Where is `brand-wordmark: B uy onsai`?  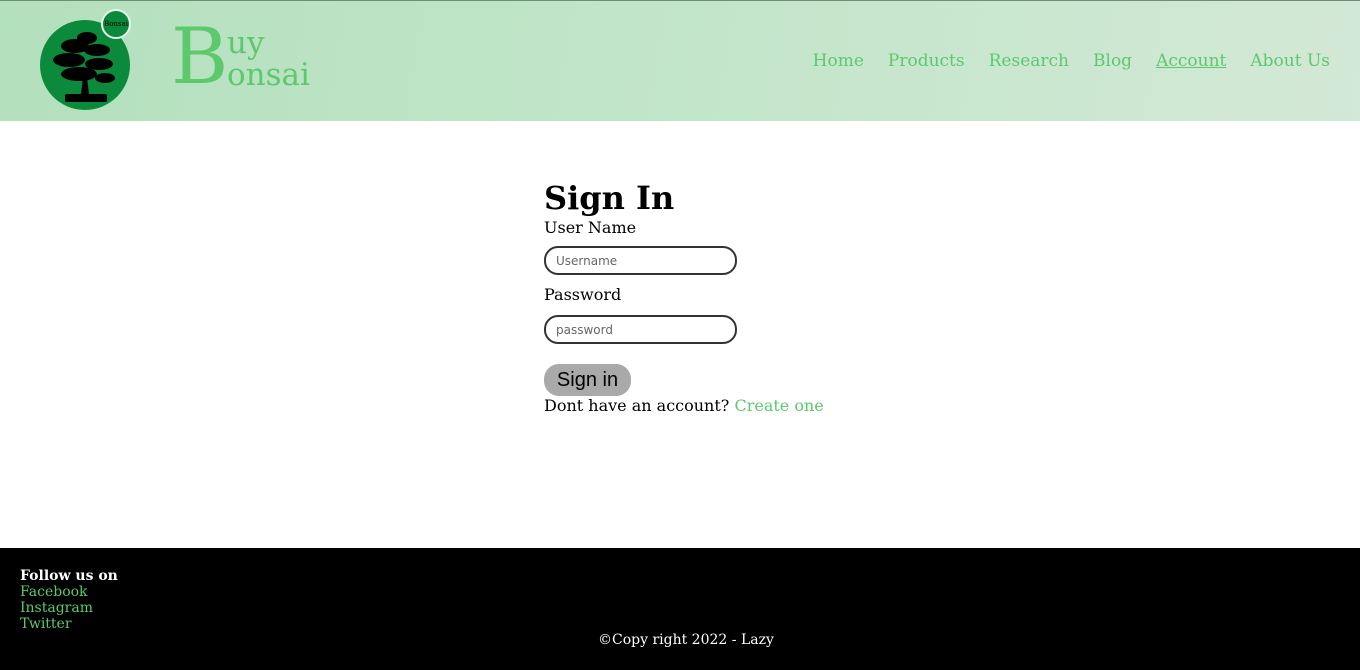
brand-wordmark: B uy onsai is located at coordinates (251, 60).